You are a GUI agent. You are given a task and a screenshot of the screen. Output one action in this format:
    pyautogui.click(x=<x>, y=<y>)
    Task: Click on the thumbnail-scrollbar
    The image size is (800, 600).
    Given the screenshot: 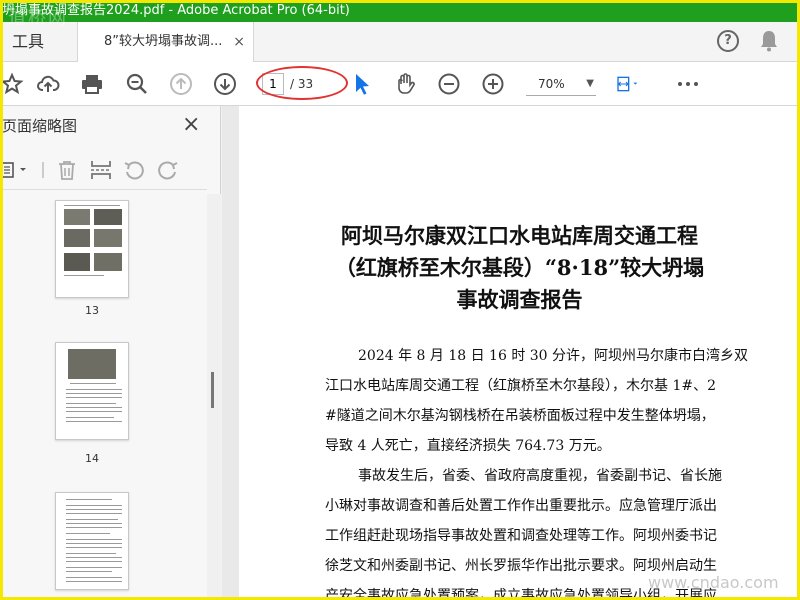 What is the action you would take?
    pyautogui.click(x=214, y=397)
    